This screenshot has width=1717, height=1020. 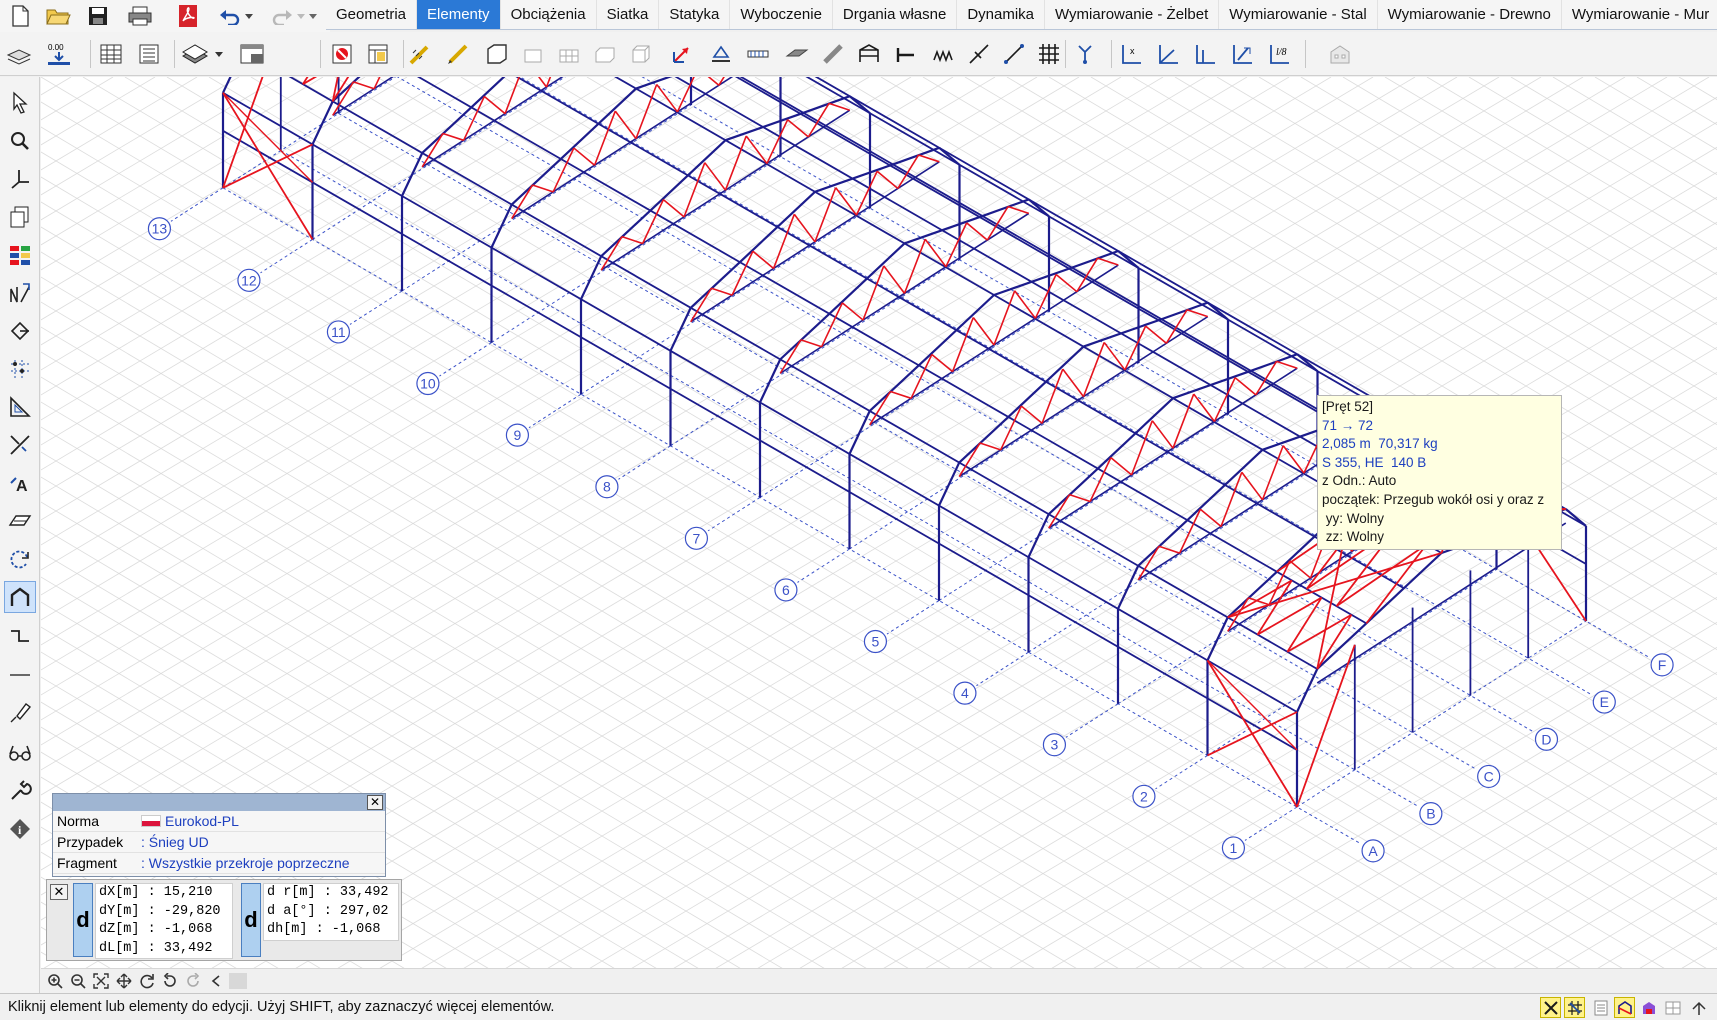 What do you see at coordinates (19, 54) in the screenshot?
I see `layers-icon` at bounding box center [19, 54].